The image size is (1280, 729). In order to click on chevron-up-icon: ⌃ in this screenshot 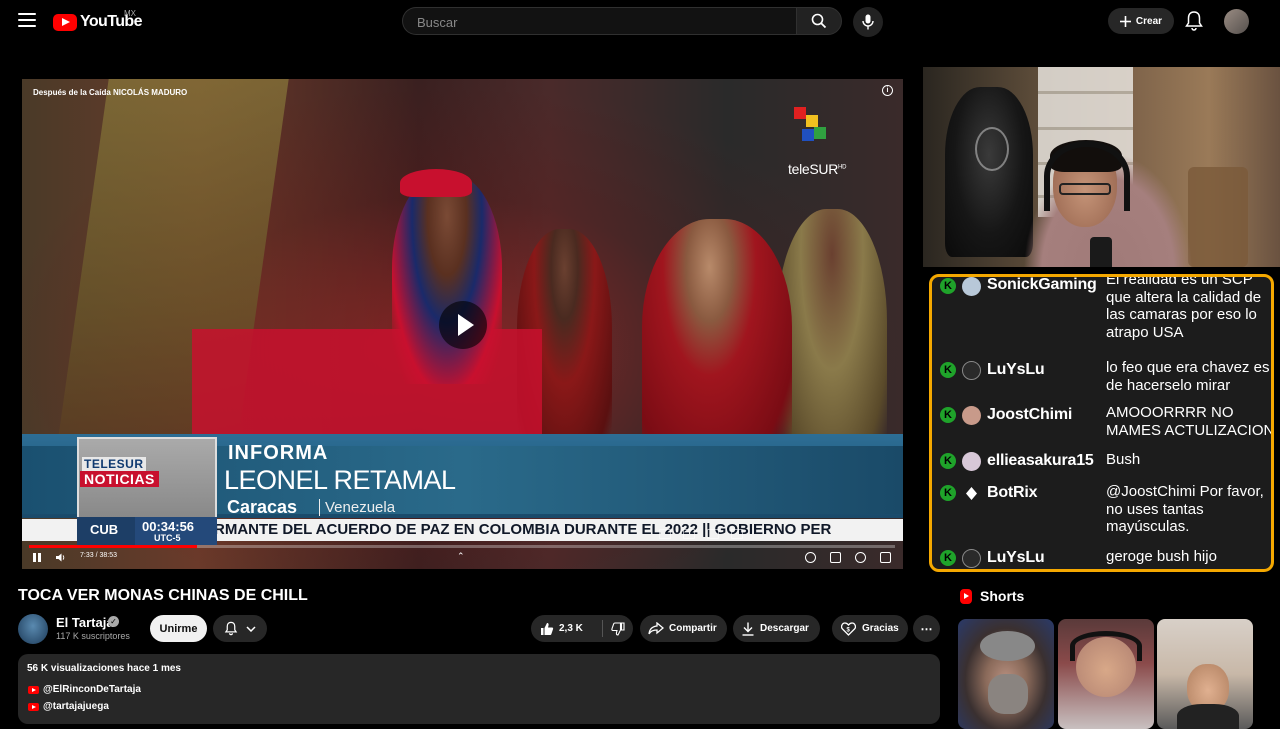, I will do `click(461, 556)`.